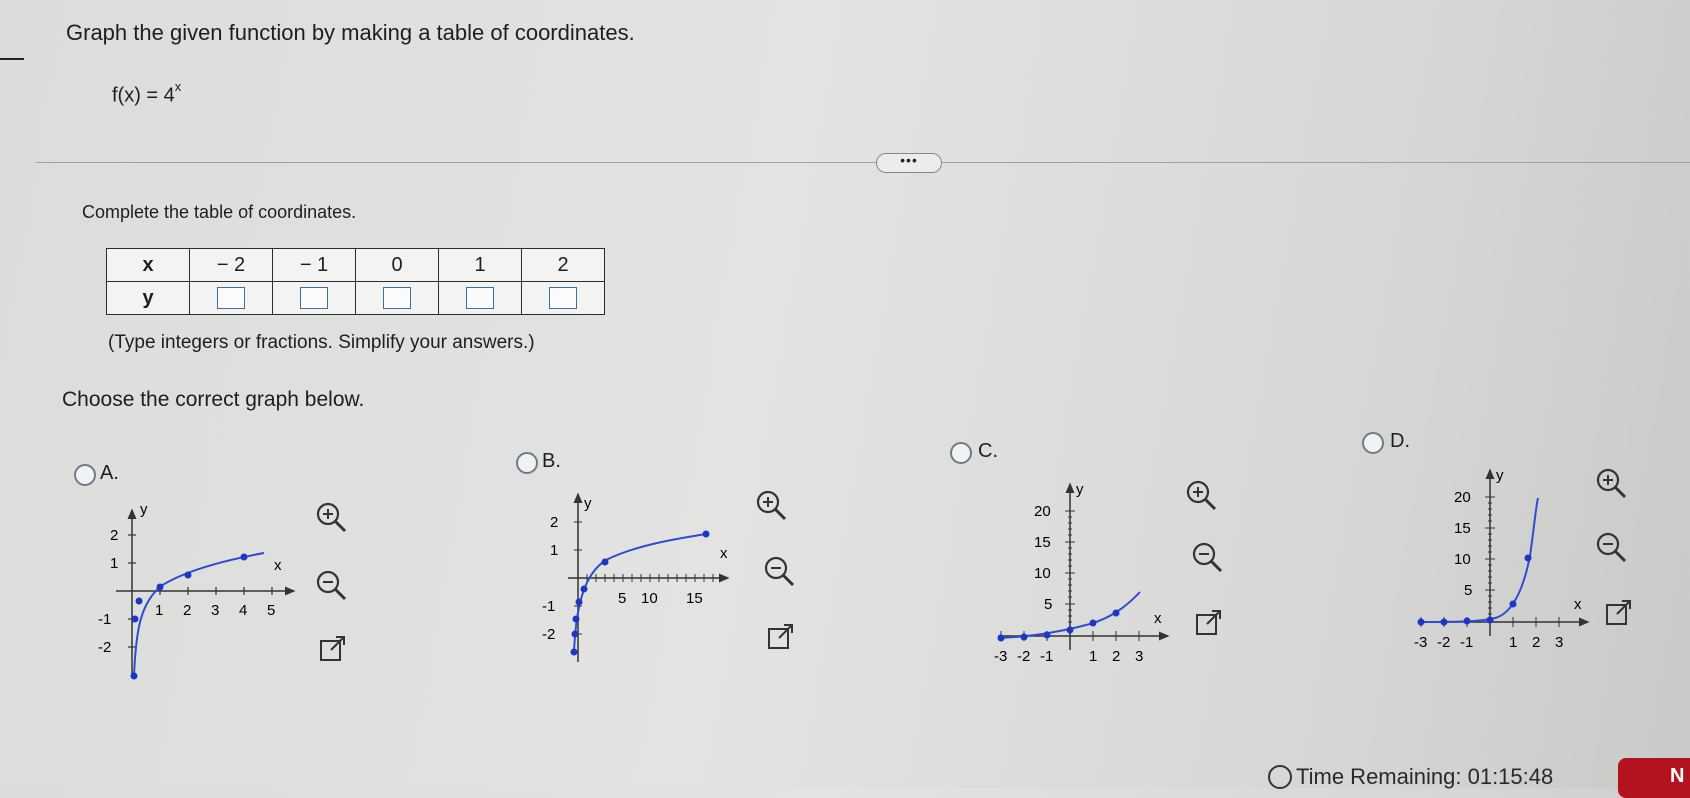 The height and width of the screenshot is (798, 1690). I want to click on option-c-radio, so click(961, 453).